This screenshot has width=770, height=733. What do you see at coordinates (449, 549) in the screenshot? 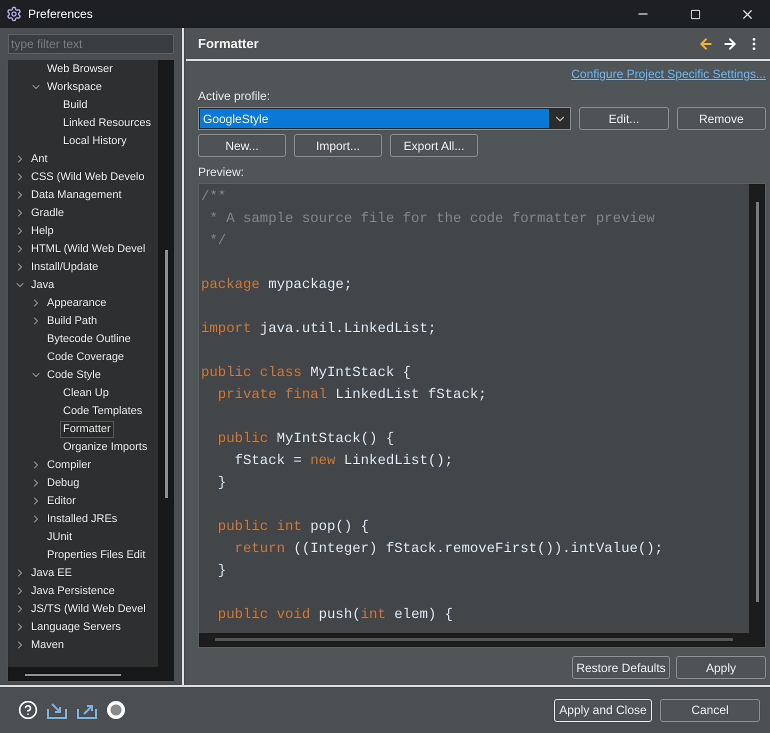
I see `code-line: return ((Integer) fStack.removeFirst()).intValue();` at bounding box center [449, 549].